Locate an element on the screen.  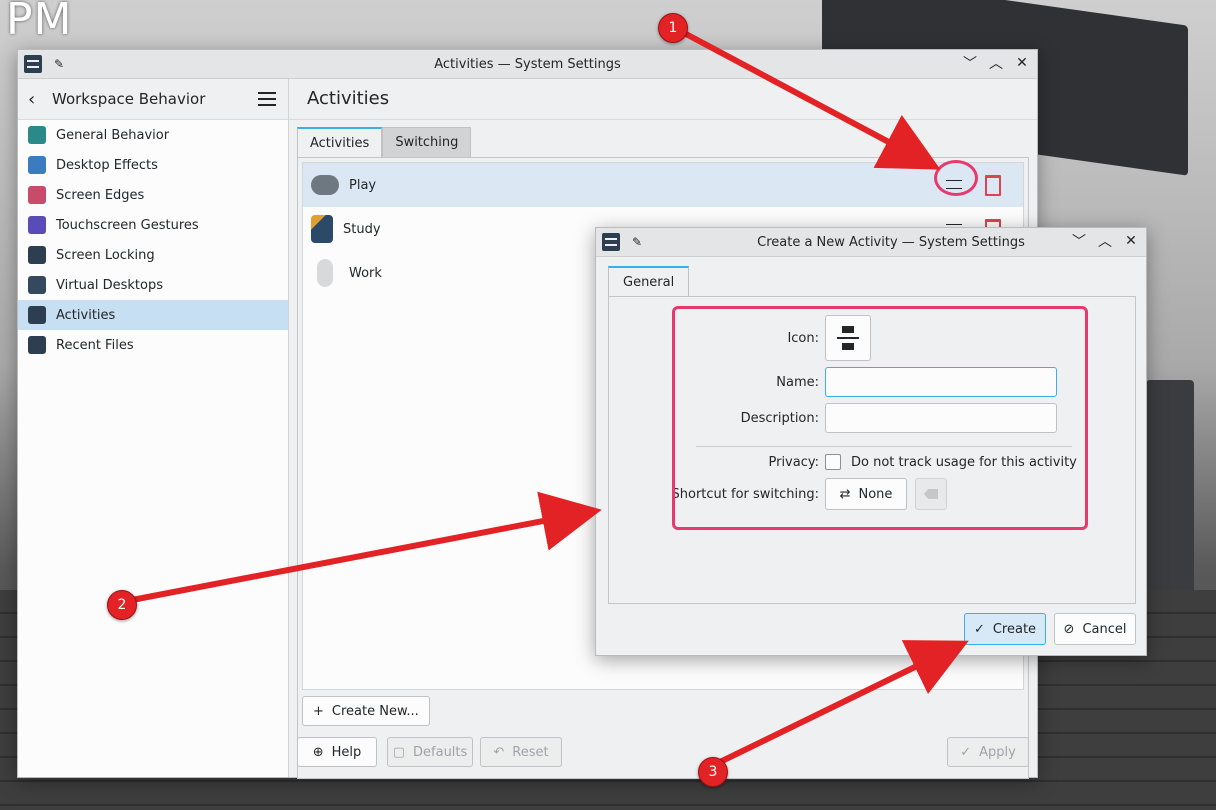
help-button: ⊕ Help is located at coordinates (337, 752).